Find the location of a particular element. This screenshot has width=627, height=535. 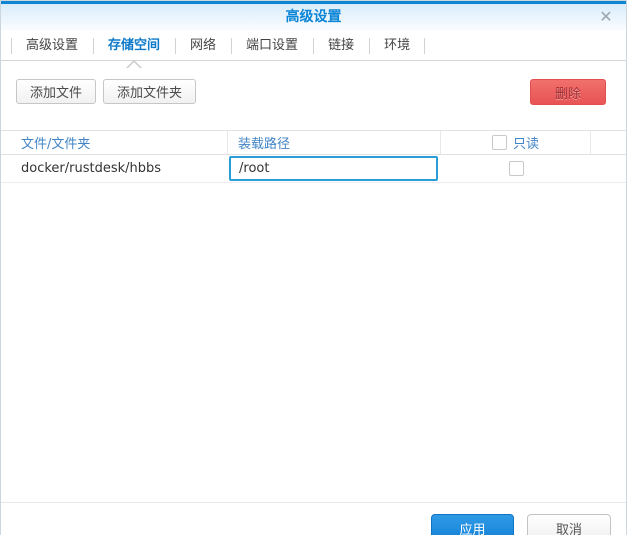

table-row: docker/rustdesk/hbbs is located at coordinates (313, 169).